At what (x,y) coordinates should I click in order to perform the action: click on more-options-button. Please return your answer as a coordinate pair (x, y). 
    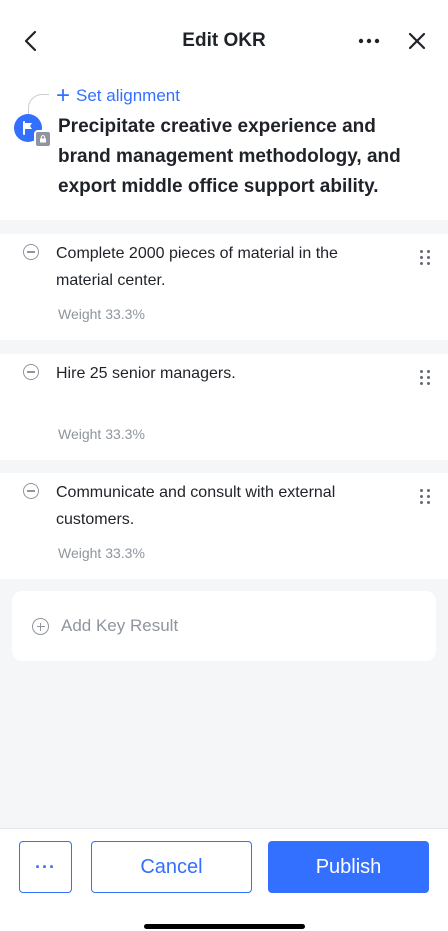
    Looking at the image, I should click on (369, 41).